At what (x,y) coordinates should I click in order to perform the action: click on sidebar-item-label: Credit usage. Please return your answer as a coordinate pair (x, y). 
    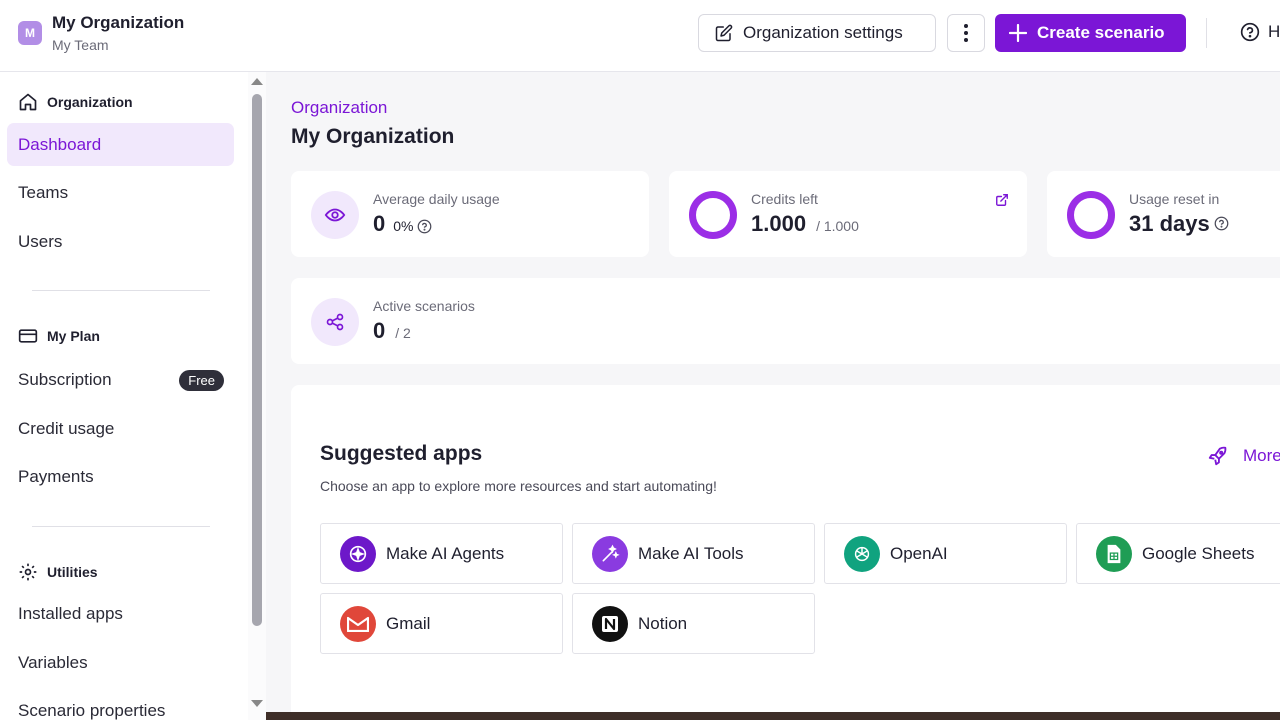
    Looking at the image, I should click on (66, 428).